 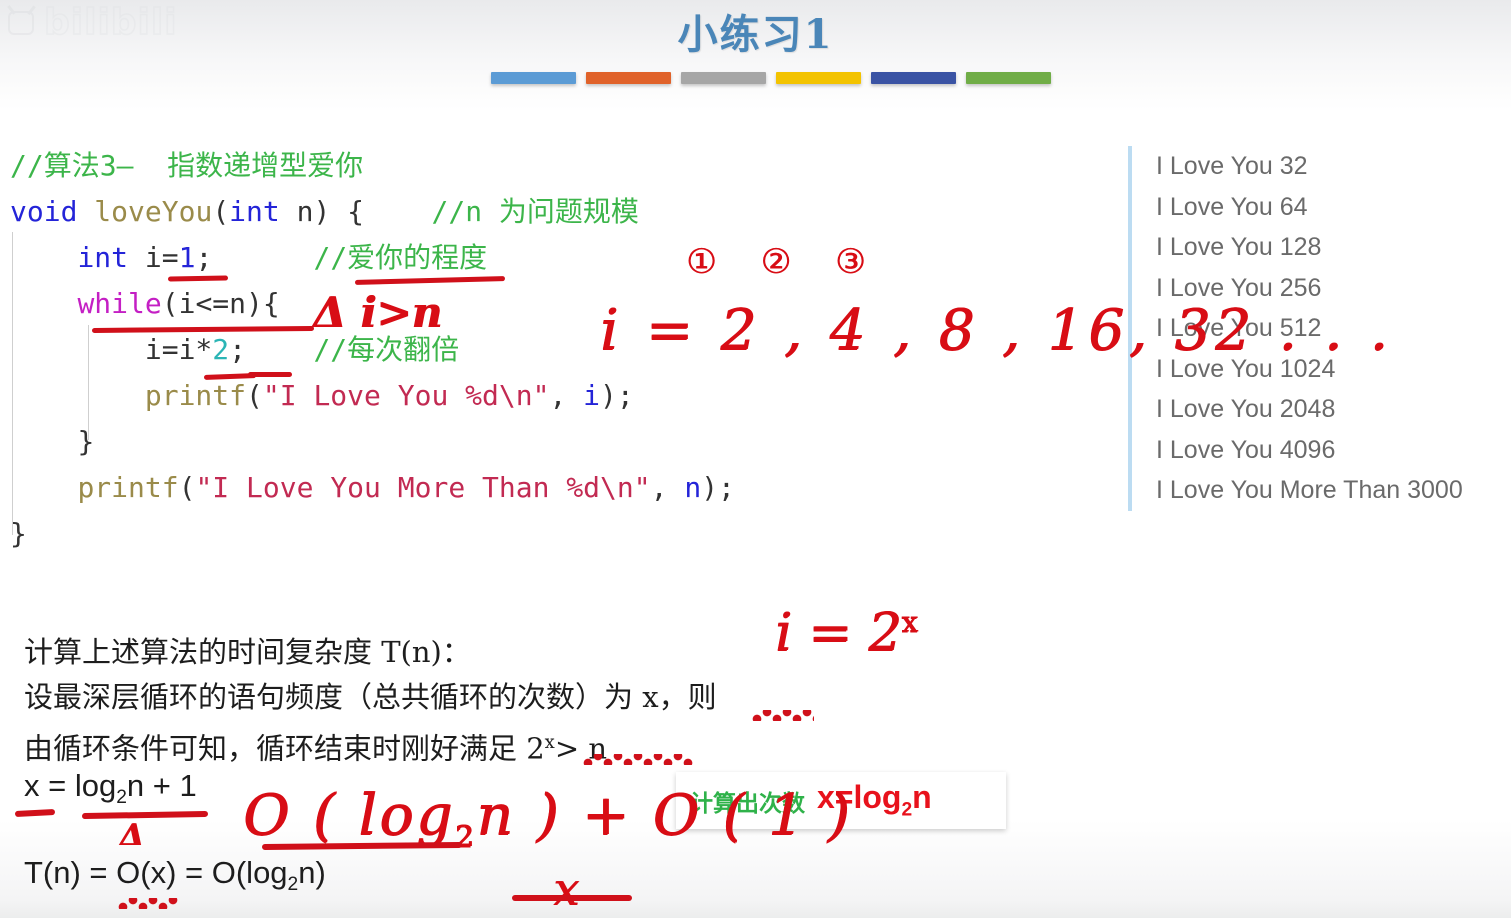 What do you see at coordinates (617, 395) in the screenshot?
I see `code-punct-end-1: );` at bounding box center [617, 395].